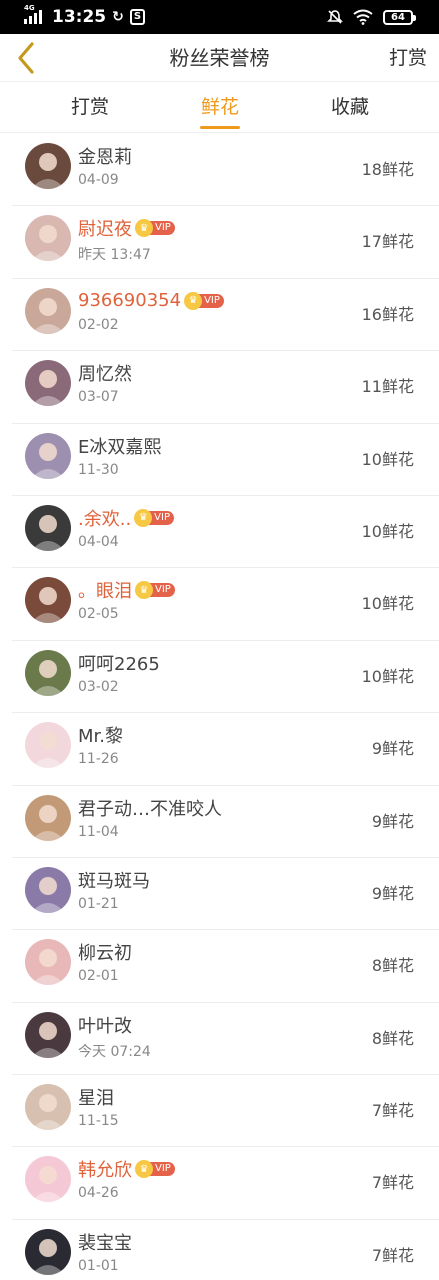 This screenshot has height=1280, width=439. What do you see at coordinates (79, 17) in the screenshot?
I see `status-time: 13:25` at bounding box center [79, 17].